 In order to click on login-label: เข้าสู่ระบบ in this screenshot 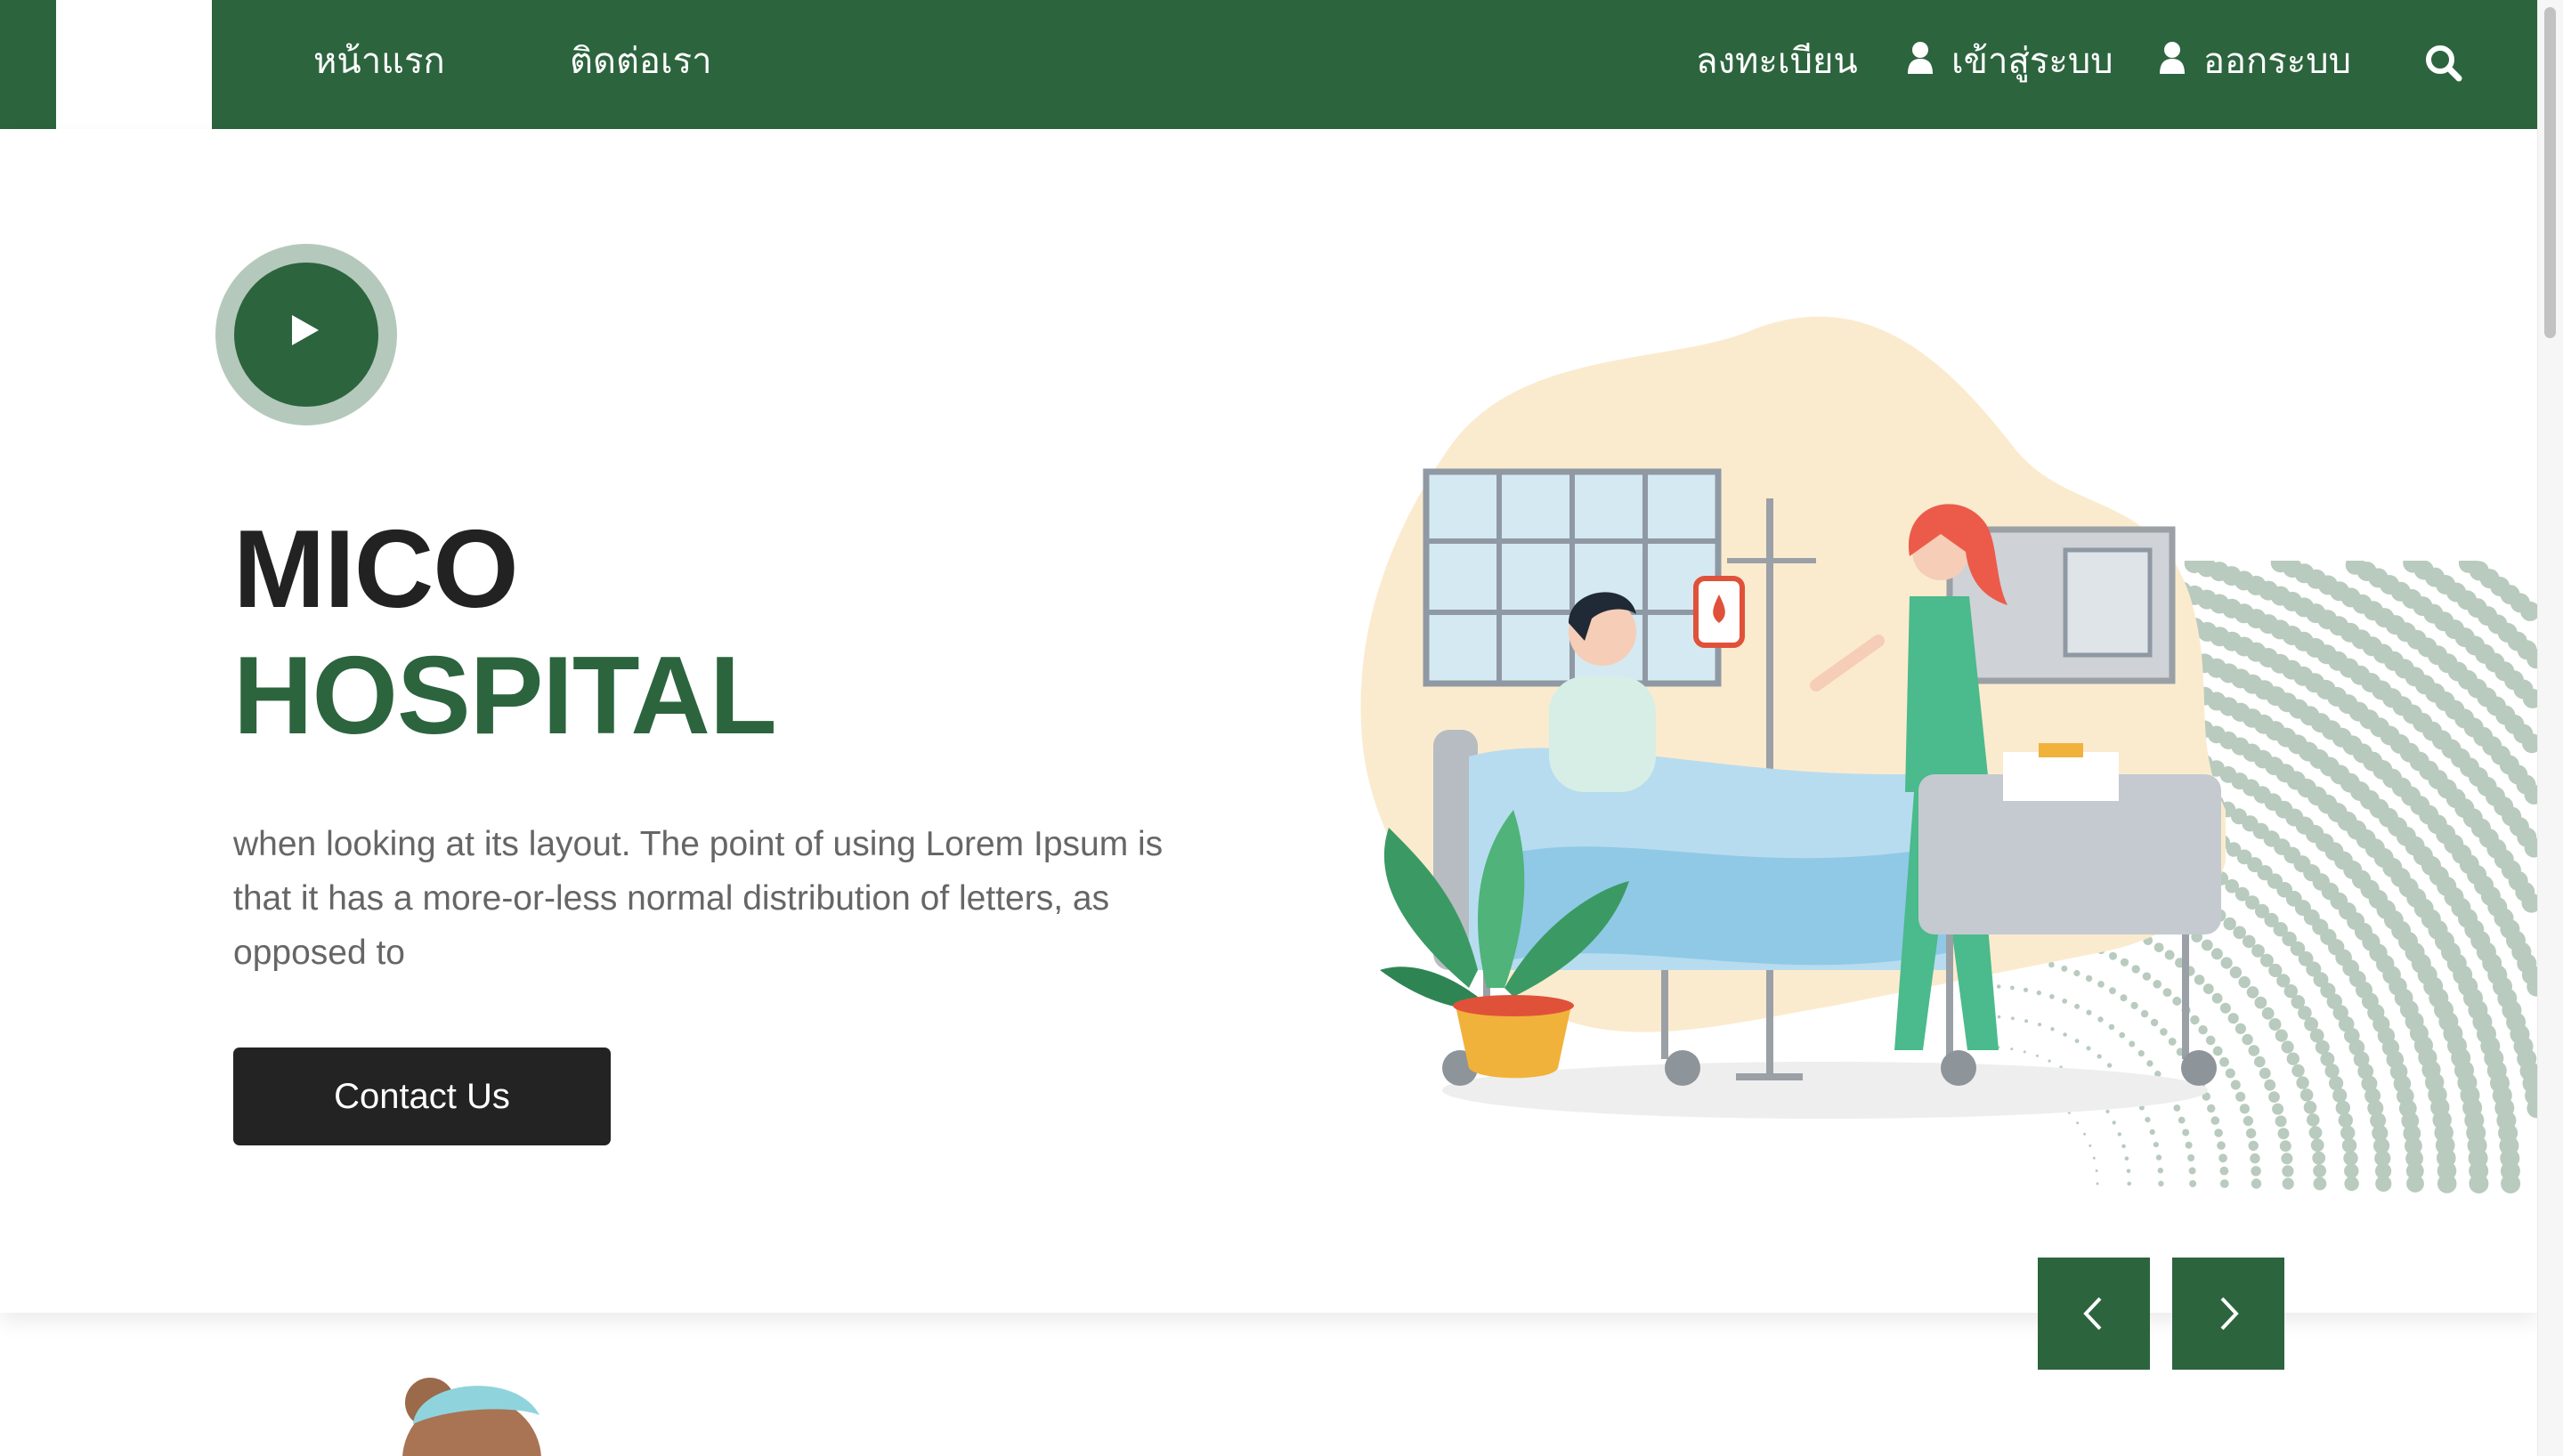, I will do `click(2032, 62)`.